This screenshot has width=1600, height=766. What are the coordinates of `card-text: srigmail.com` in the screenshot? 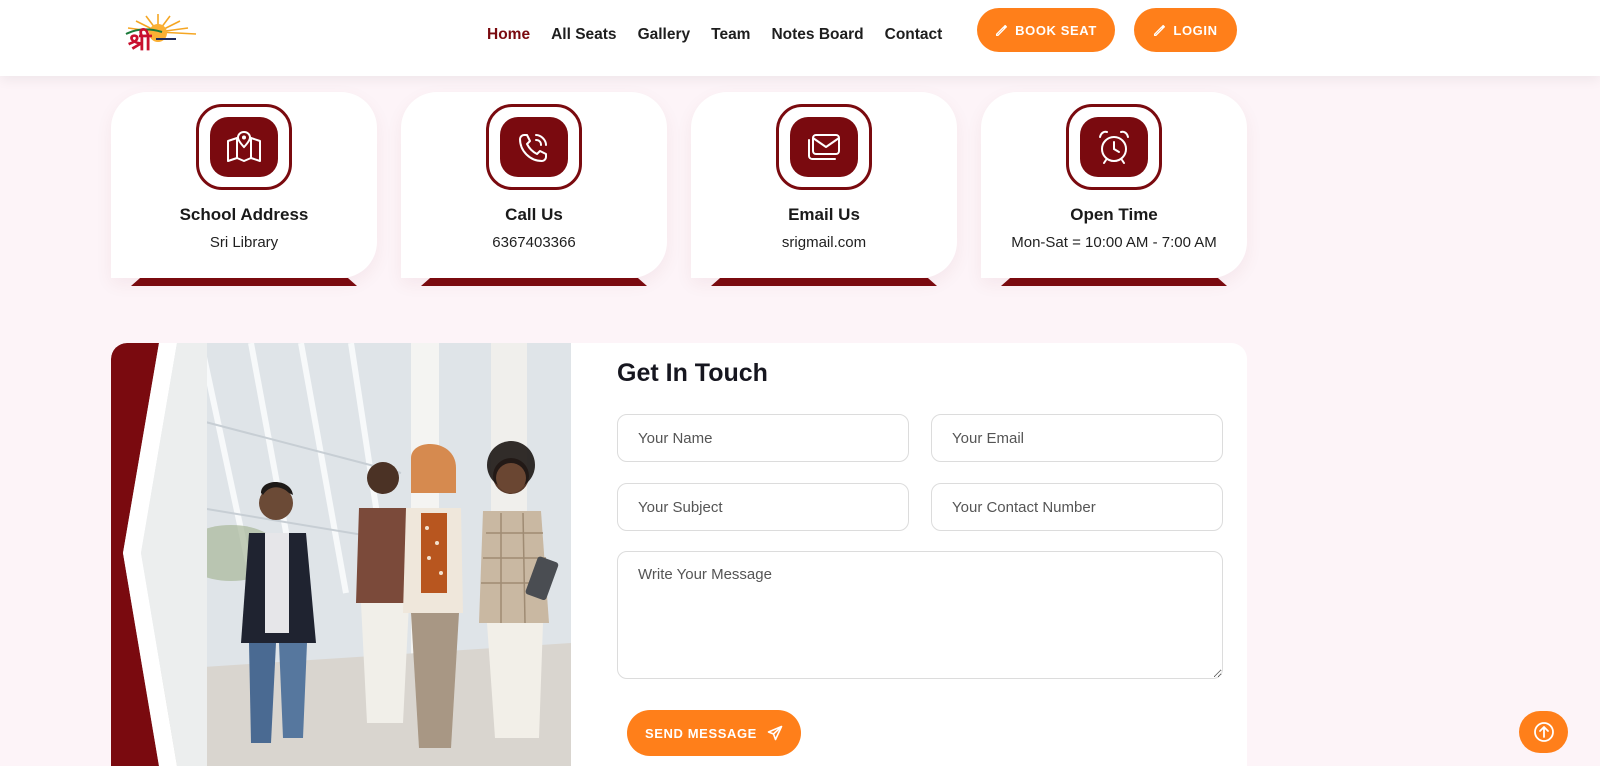 It's located at (824, 242).